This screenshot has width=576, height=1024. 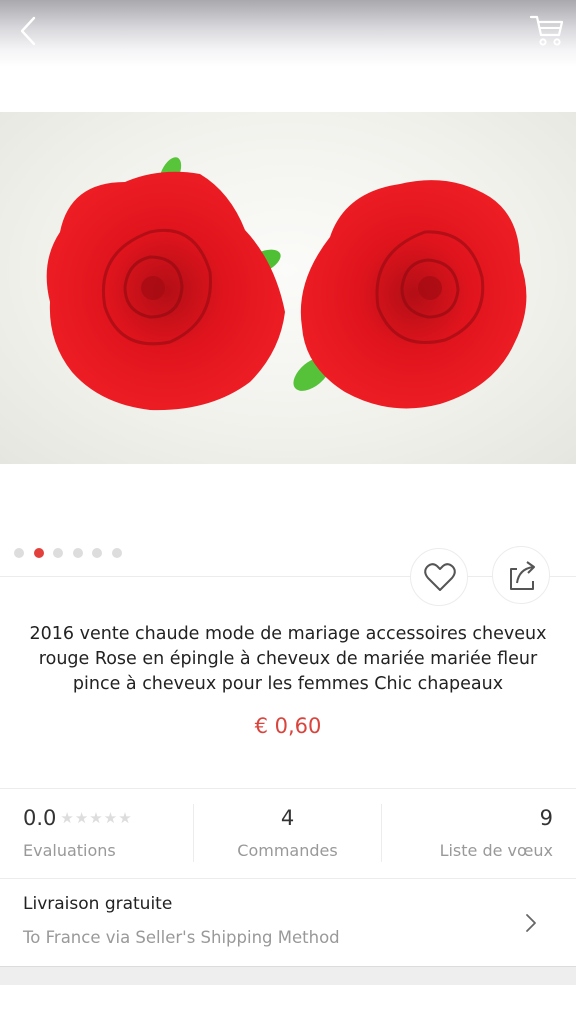 What do you see at coordinates (96, 818) in the screenshot?
I see `rating-stars: ★★★★★` at bounding box center [96, 818].